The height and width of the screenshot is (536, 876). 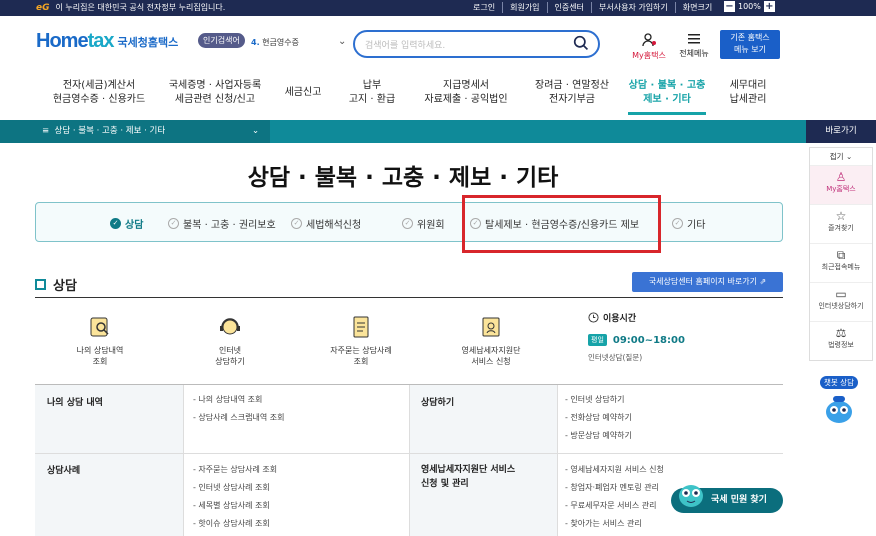 I want to click on monitor-icon: ▭, so click(x=841, y=294).